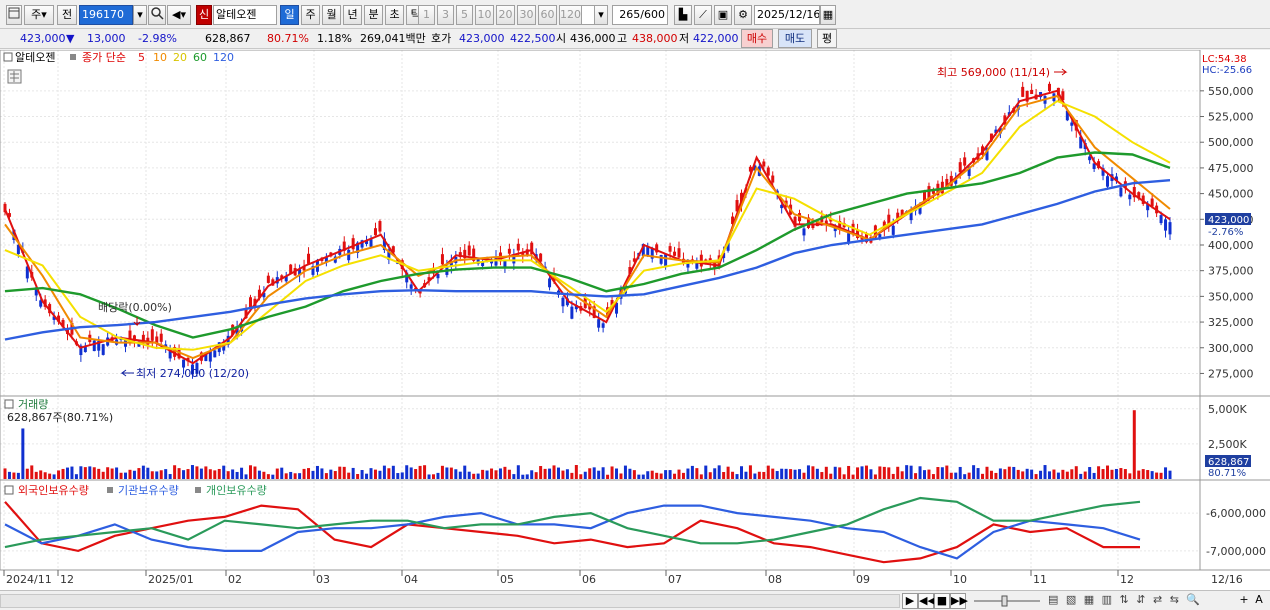  I want to click on speaker-icon: ◀▾, so click(179, 15).